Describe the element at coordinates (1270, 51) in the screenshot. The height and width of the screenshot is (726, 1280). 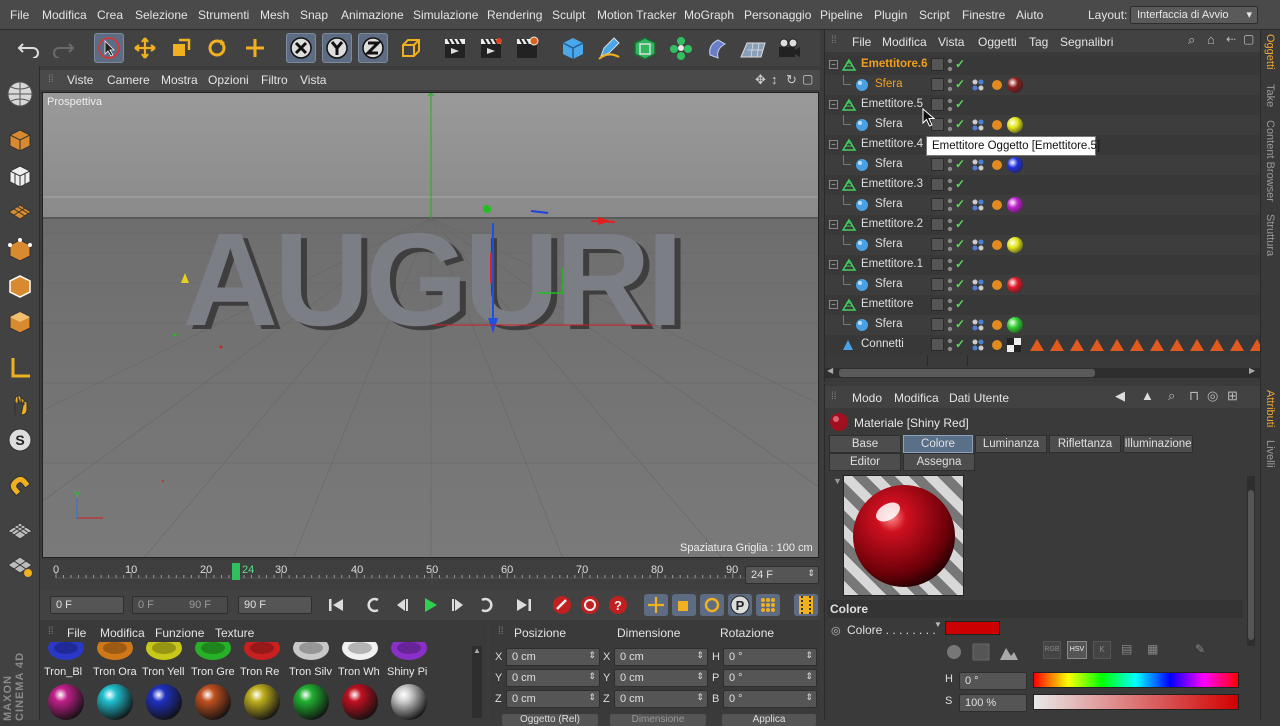
I see `side-tab-oggetti: Oggetti` at that location.